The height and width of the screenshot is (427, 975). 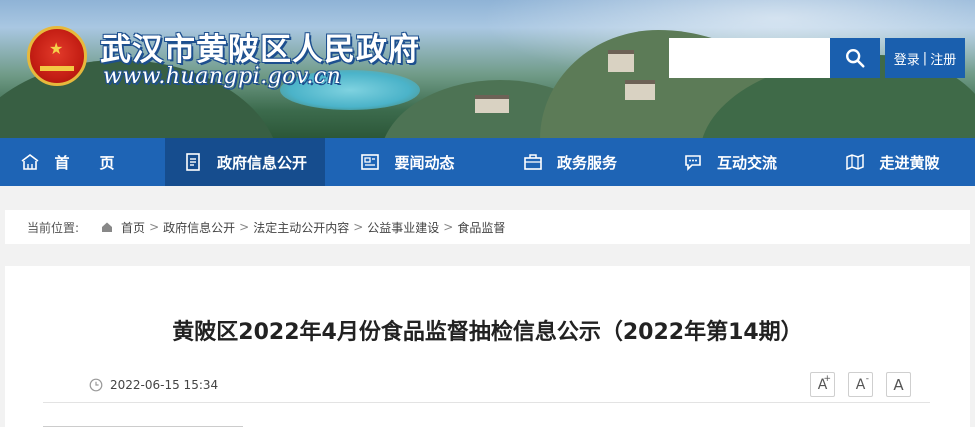 I want to click on font-reset-button: A, so click(x=898, y=384).